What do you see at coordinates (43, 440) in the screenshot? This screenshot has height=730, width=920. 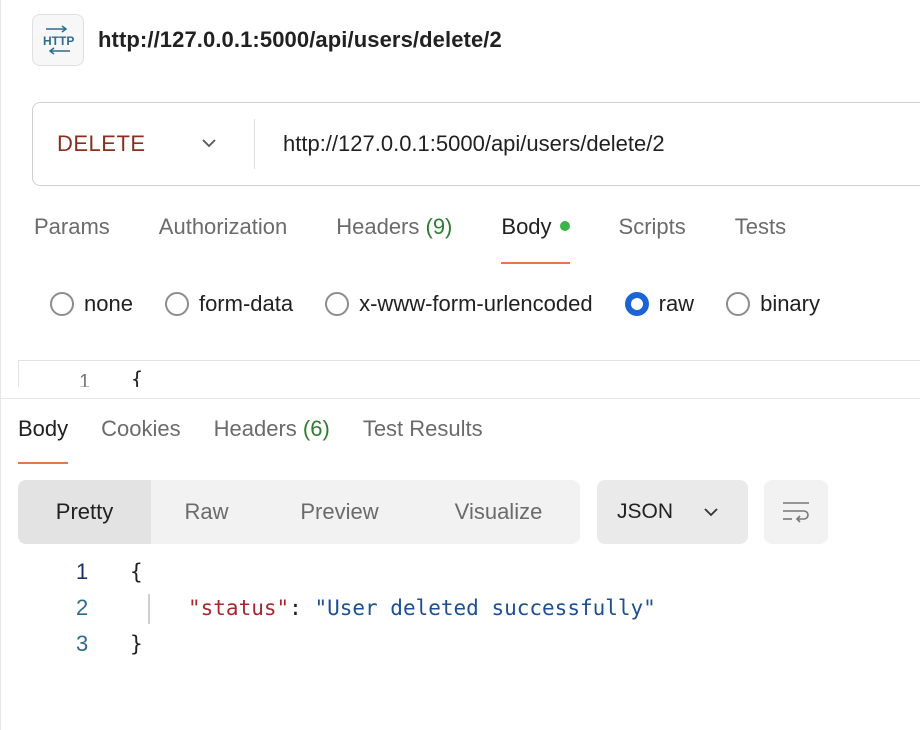 I see `response-tab-body: Body` at bounding box center [43, 440].